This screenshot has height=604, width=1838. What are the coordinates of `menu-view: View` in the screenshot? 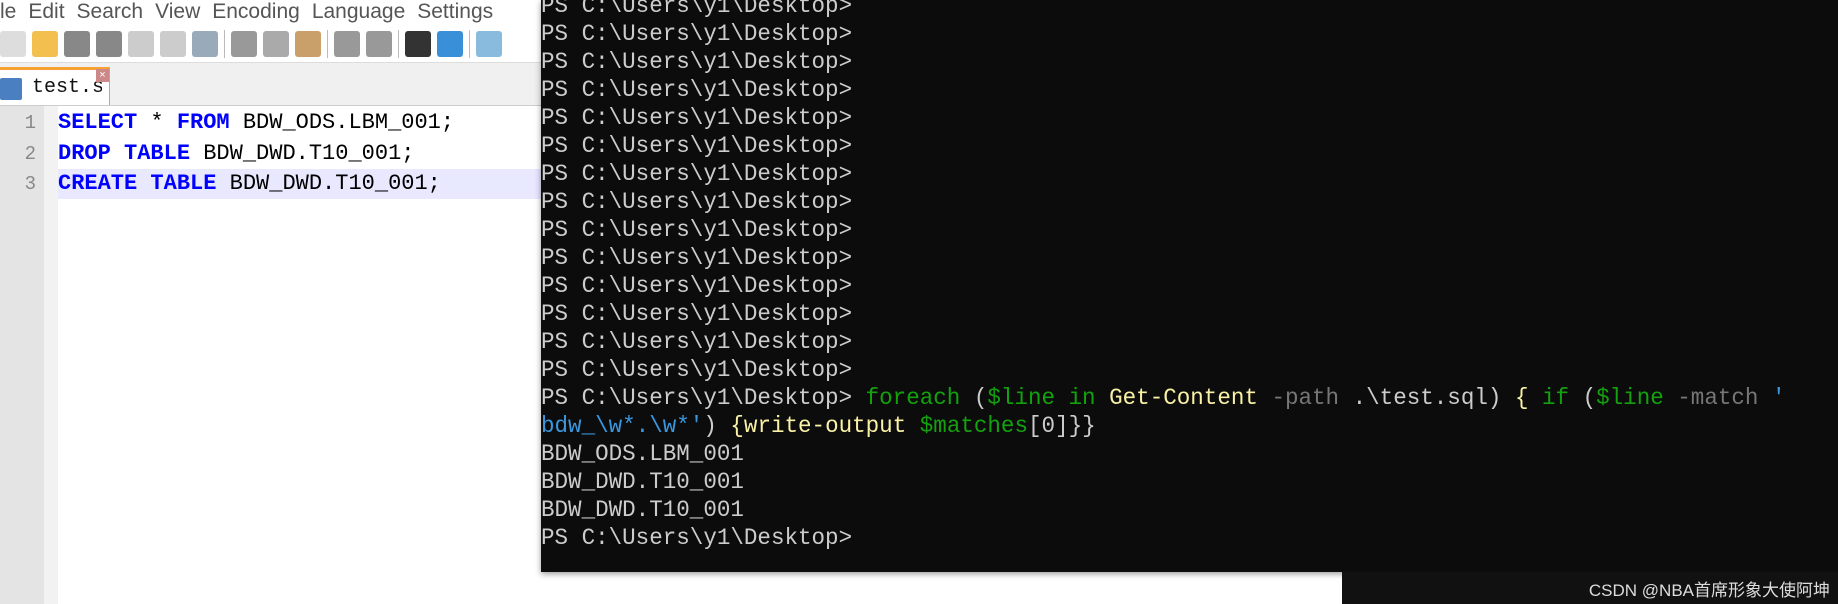 It's located at (180, 12).